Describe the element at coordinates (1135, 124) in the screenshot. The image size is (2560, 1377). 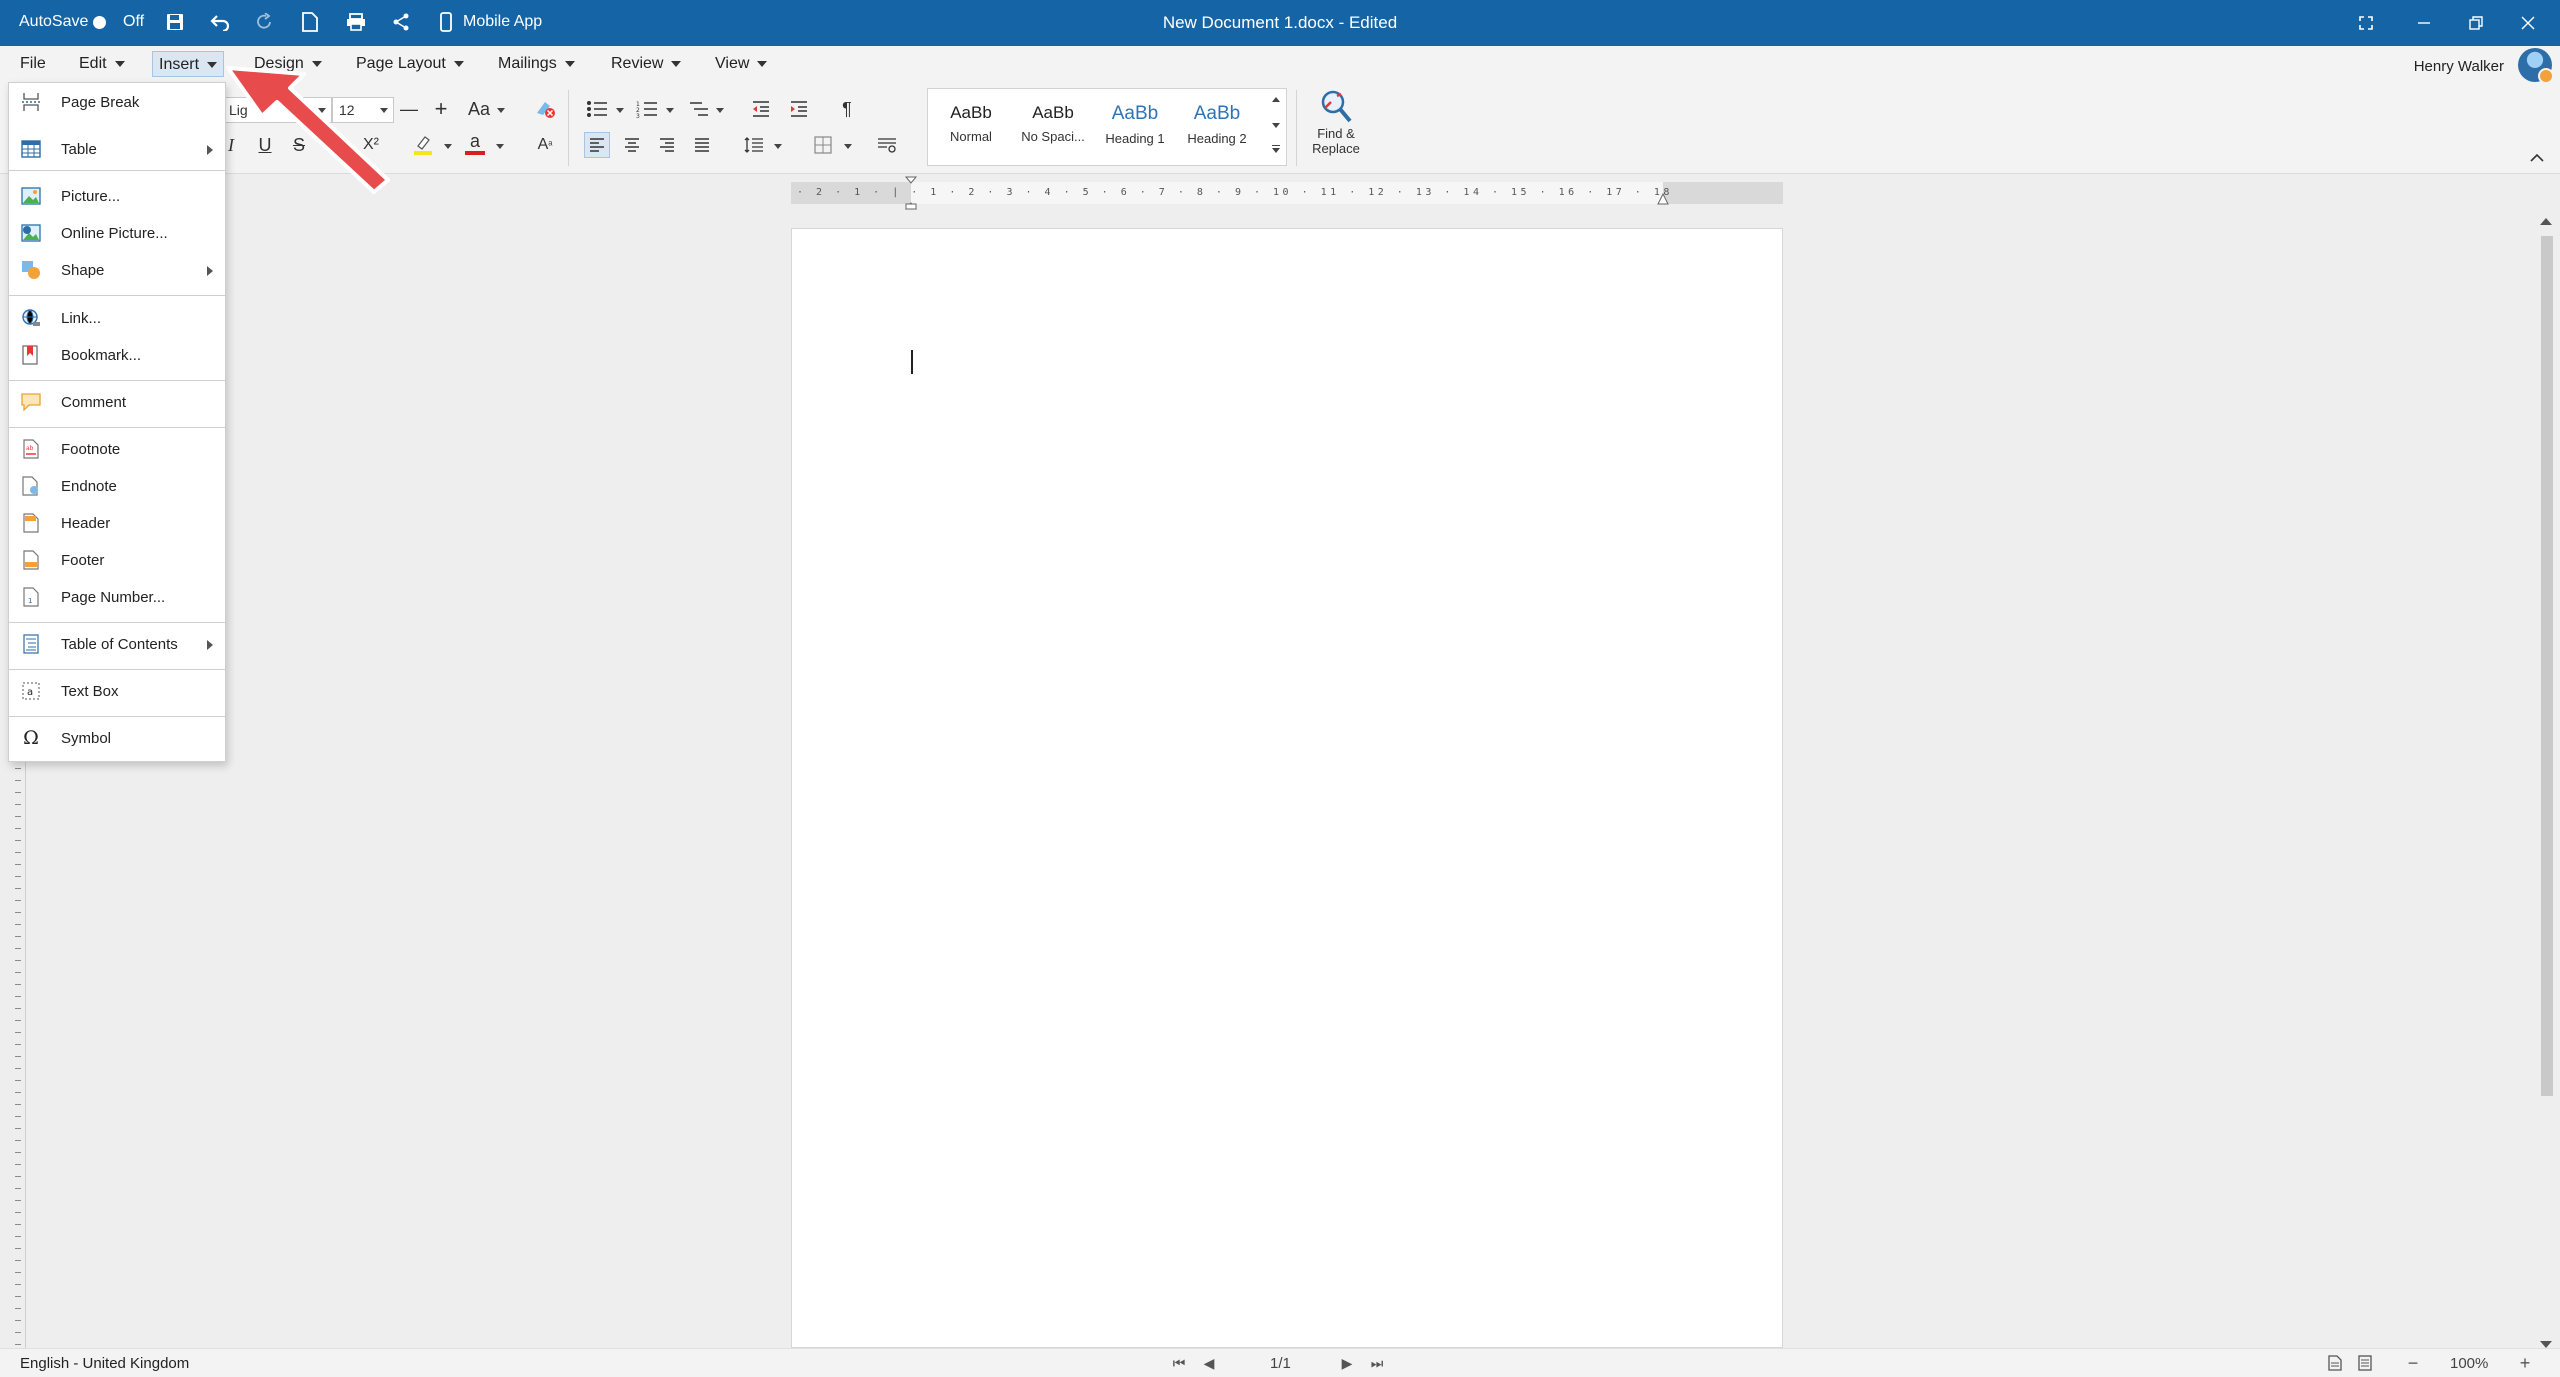
I see `style-heading-1: AaBb Heading 1` at that location.